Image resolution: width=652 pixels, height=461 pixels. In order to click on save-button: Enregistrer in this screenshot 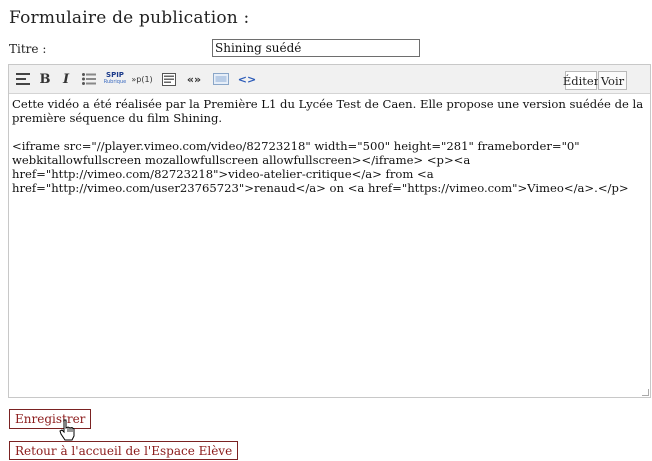, I will do `click(50, 419)`.